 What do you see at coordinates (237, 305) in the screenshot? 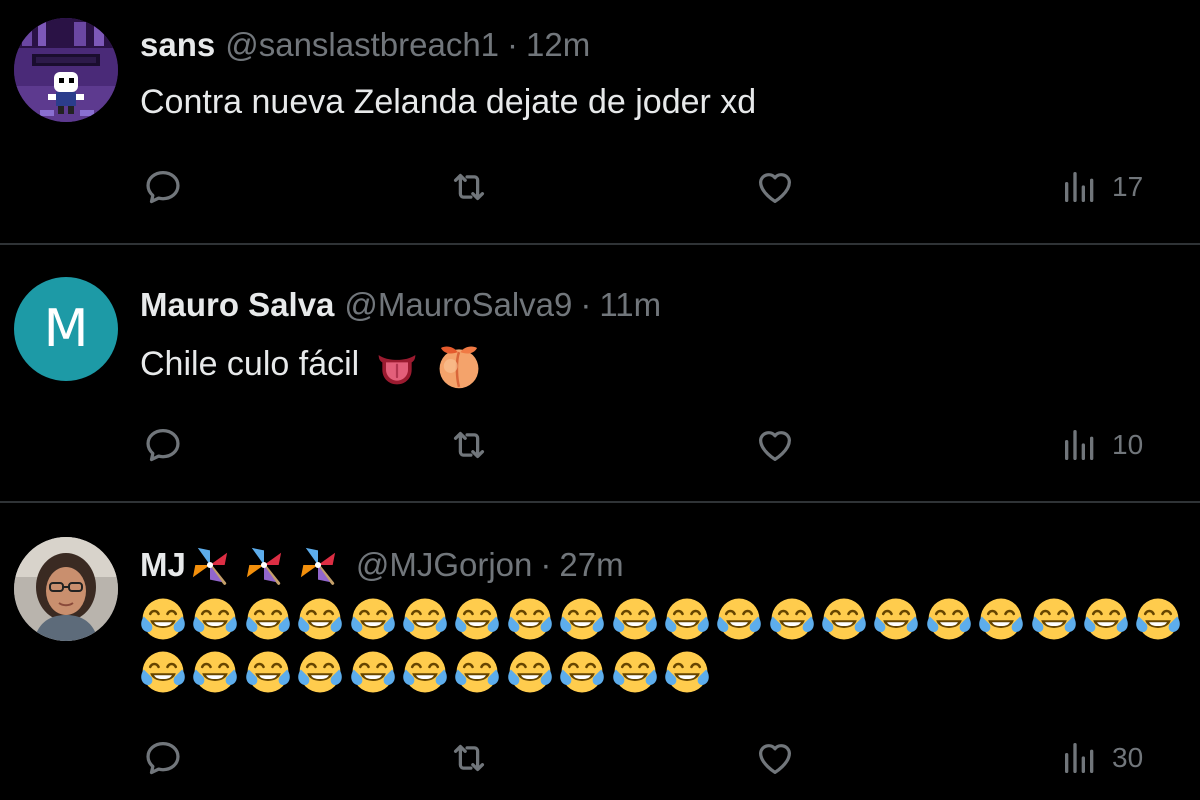
I see `display-name: Mauro Salva` at bounding box center [237, 305].